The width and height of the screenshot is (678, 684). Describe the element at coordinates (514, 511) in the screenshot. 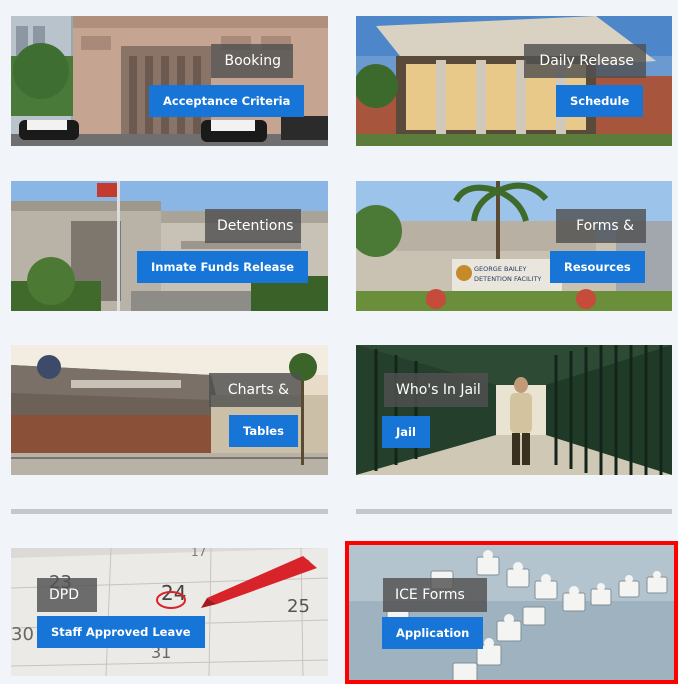

I see `divider-right` at that location.